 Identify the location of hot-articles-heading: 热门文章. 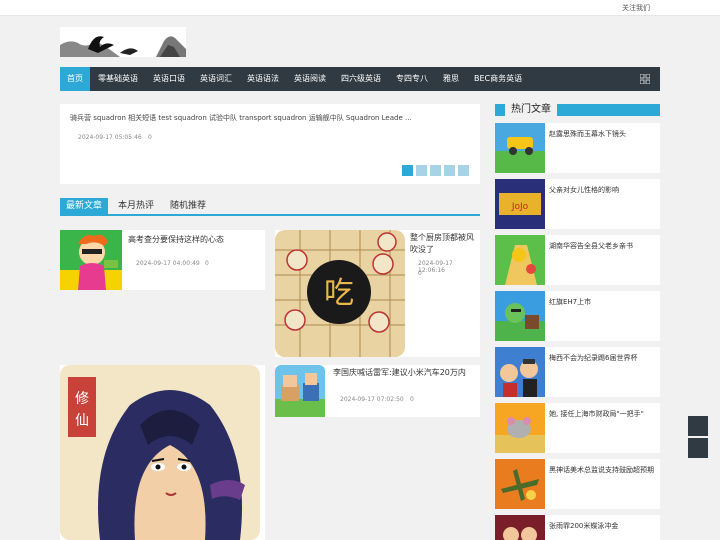
(577, 110).